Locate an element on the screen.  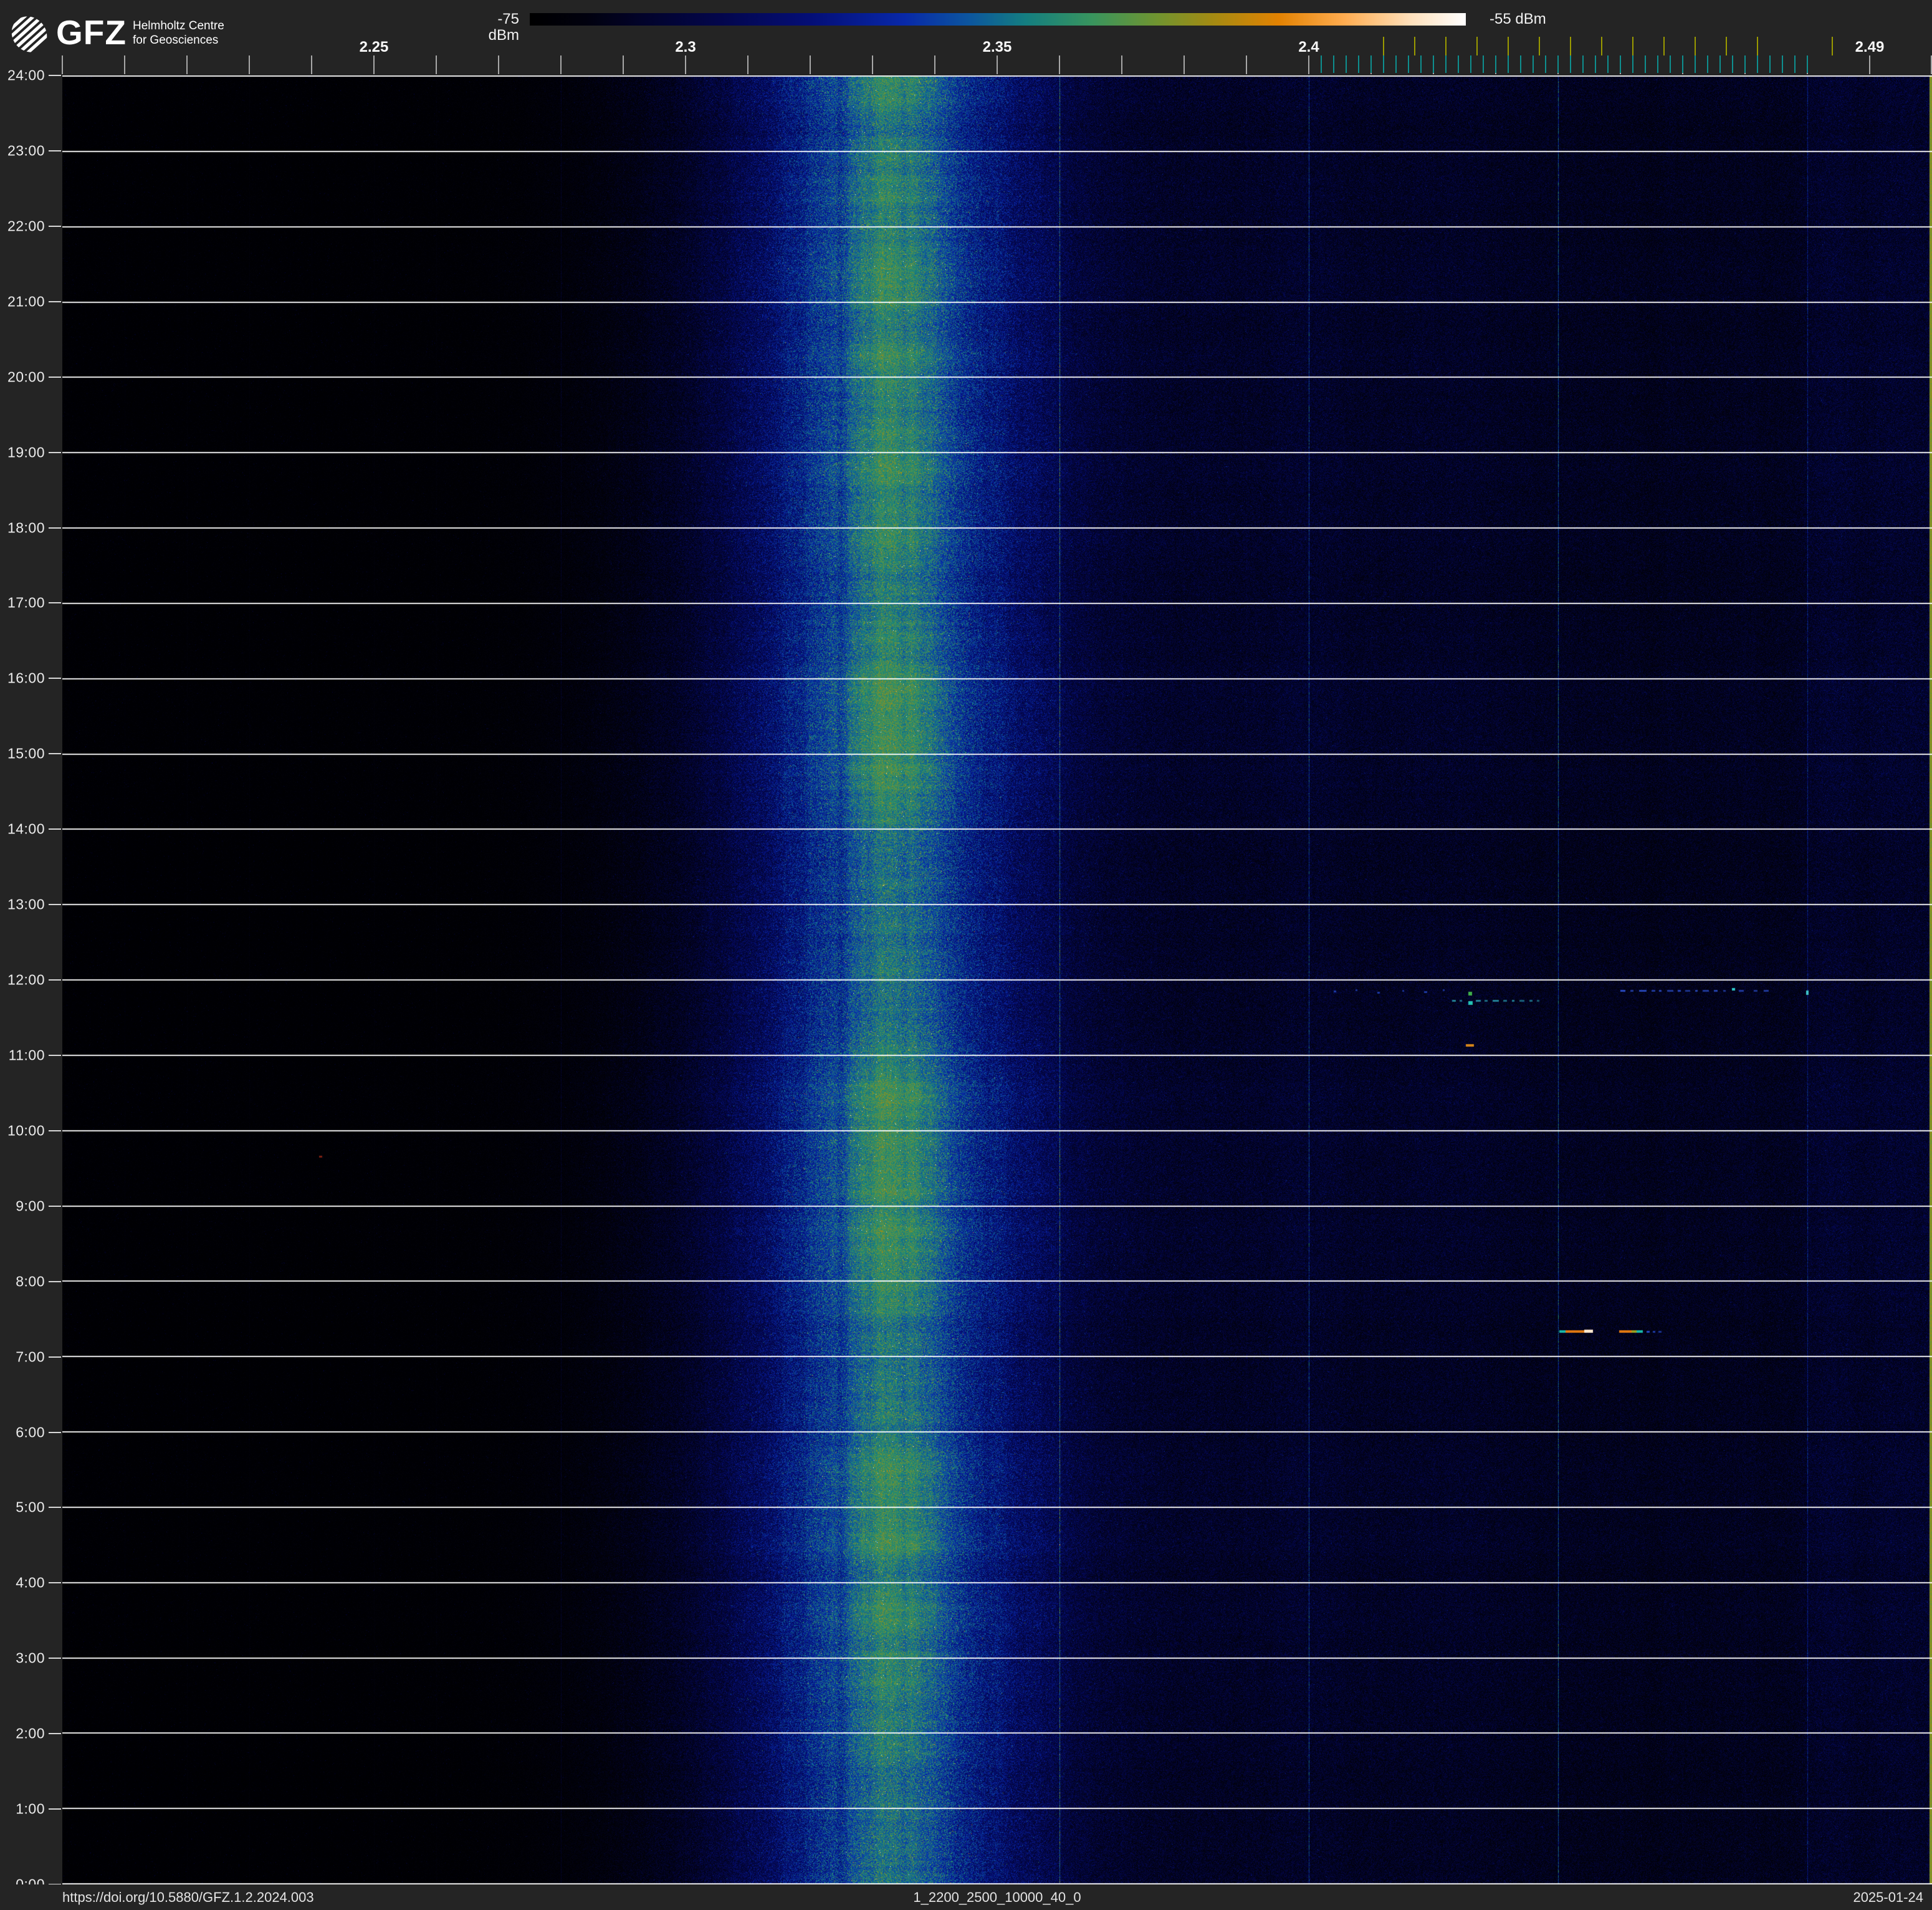
time-label: 23:00 is located at coordinates (26, 150).